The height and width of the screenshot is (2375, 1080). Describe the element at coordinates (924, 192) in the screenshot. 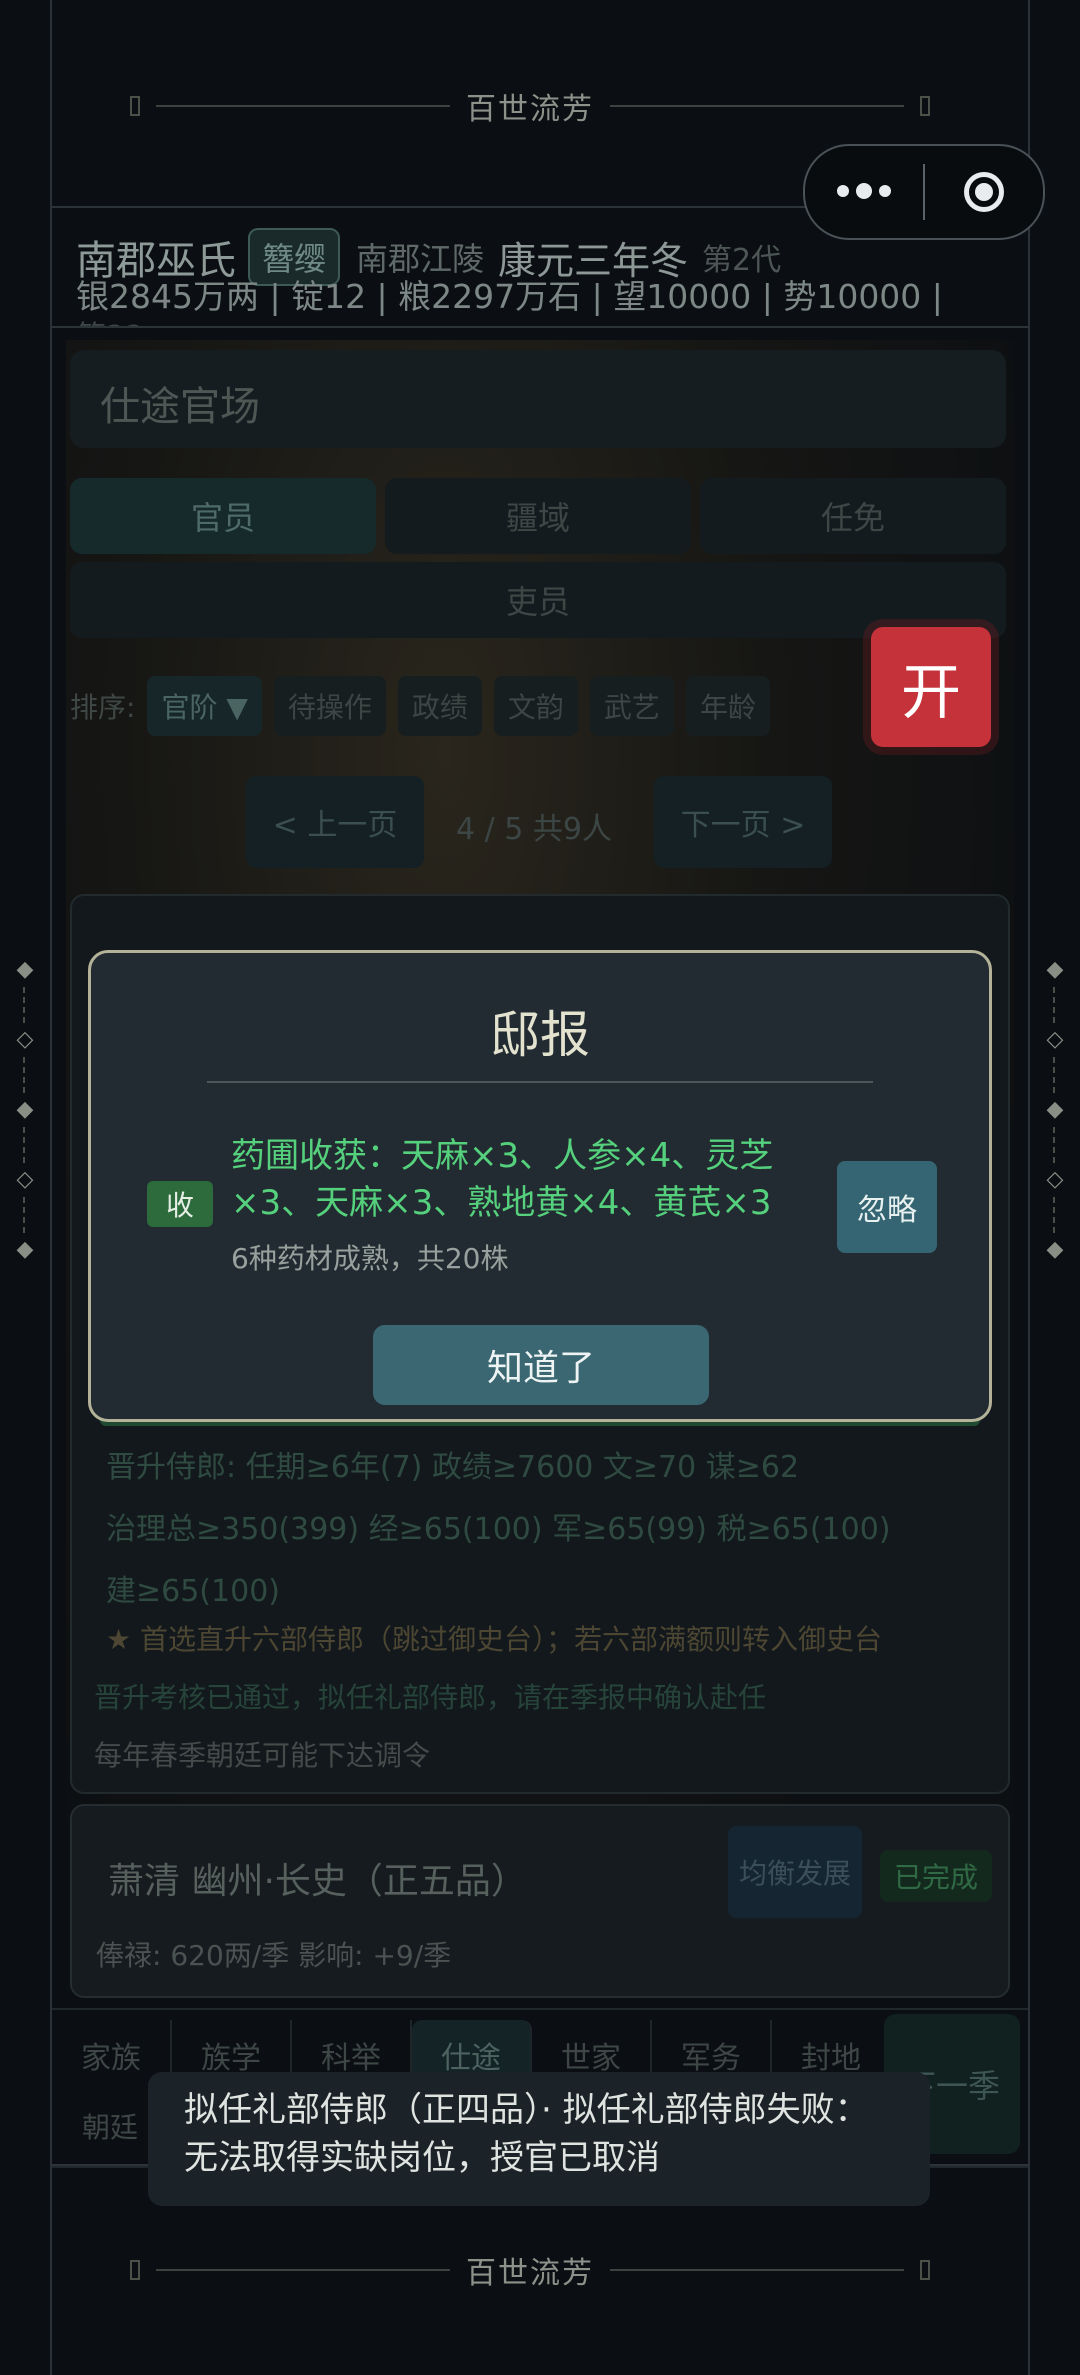

I see `miniprogram-capsule` at that location.